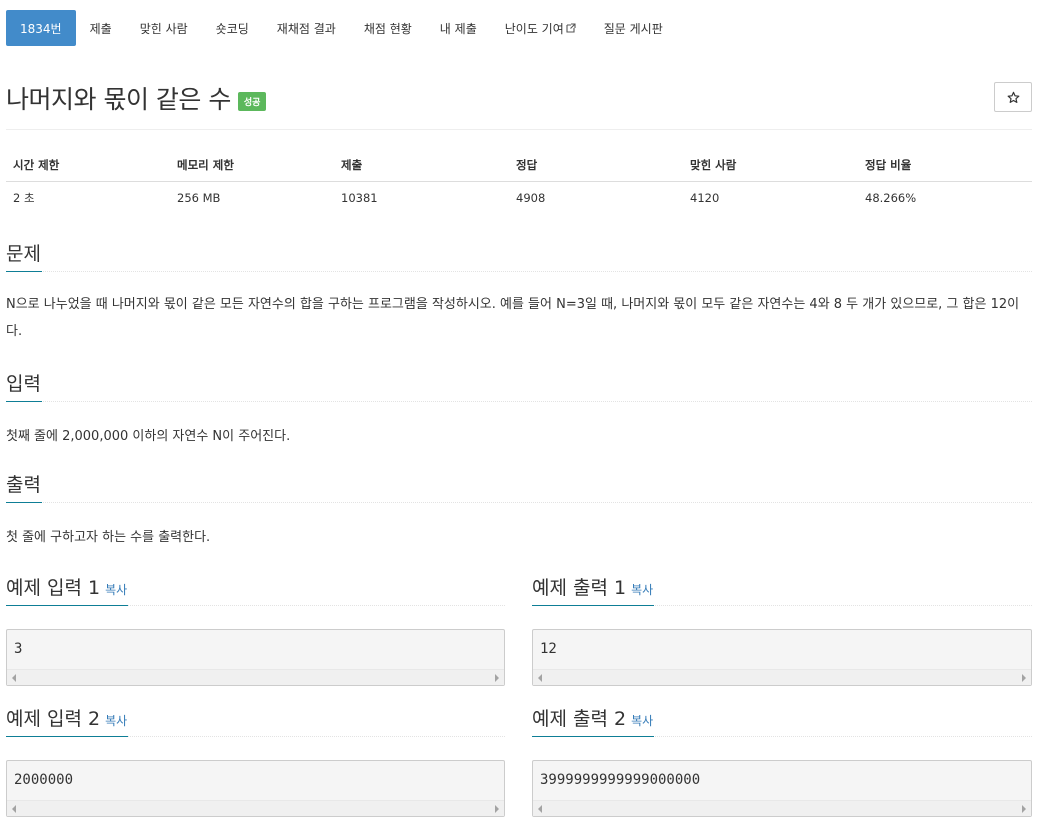  Describe the element at coordinates (891, 198) in the screenshot. I see `value-accept-ratio: 48.266%` at that location.